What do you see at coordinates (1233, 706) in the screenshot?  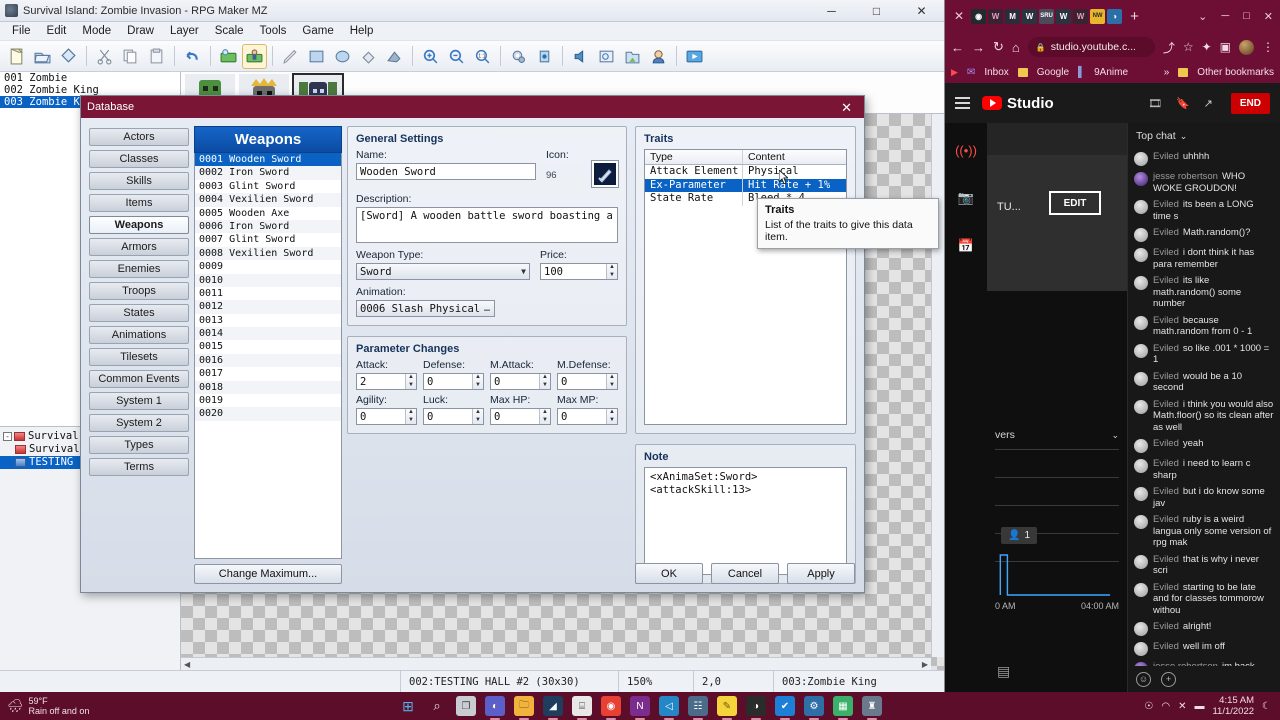 I see `taskbar-clock: 4:15 AM 11/1/2022` at bounding box center [1233, 706].